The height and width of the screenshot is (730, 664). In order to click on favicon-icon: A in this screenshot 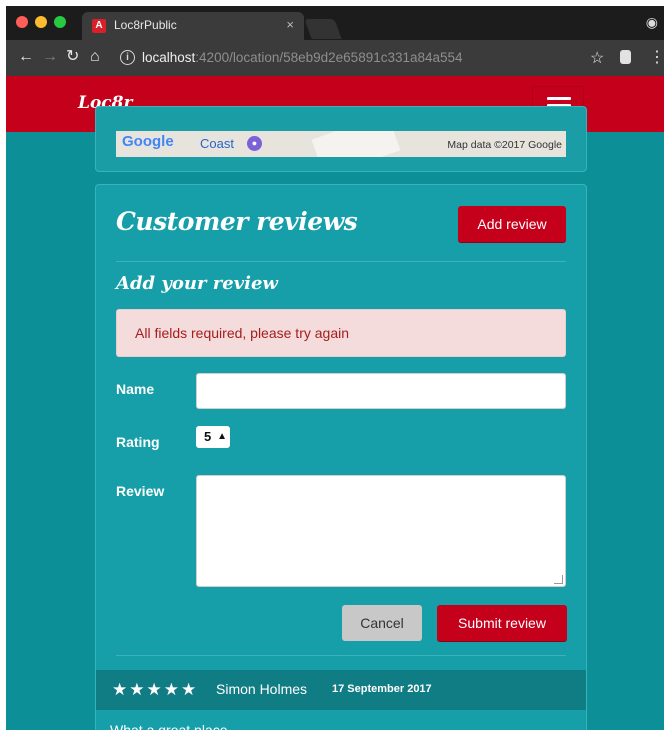, I will do `click(99, 26)`.